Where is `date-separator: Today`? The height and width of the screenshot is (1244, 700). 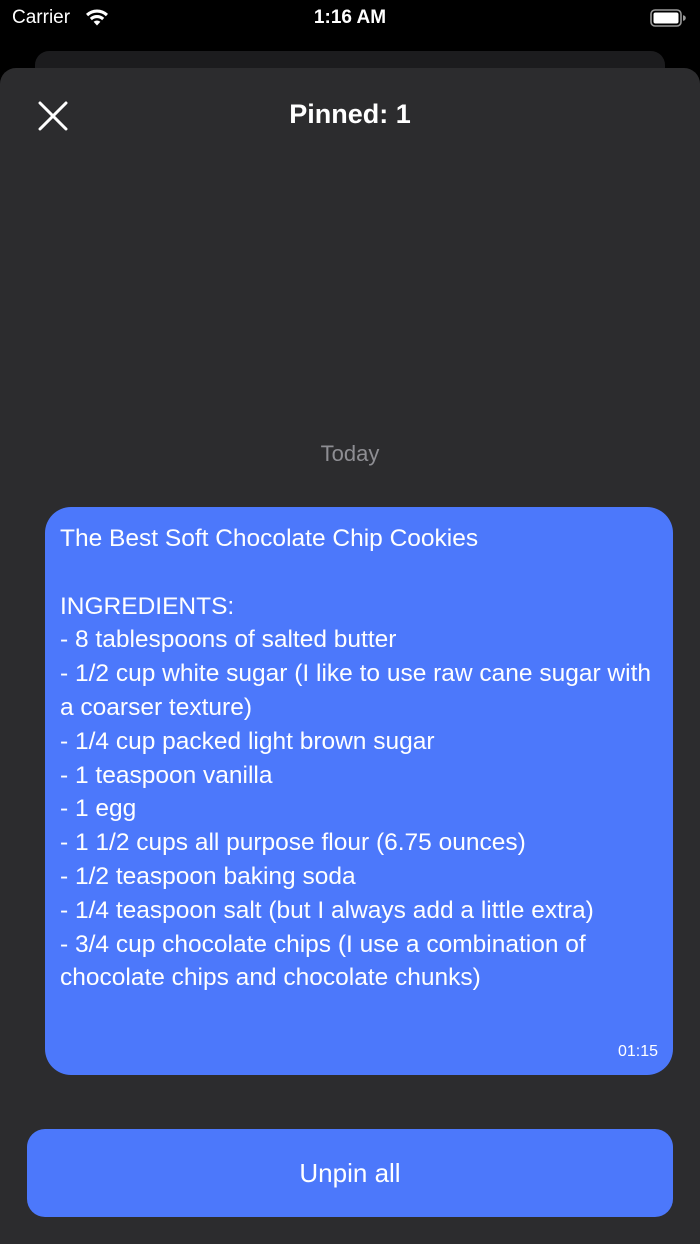 date-separator: Today is located at coordinates (350, 453).